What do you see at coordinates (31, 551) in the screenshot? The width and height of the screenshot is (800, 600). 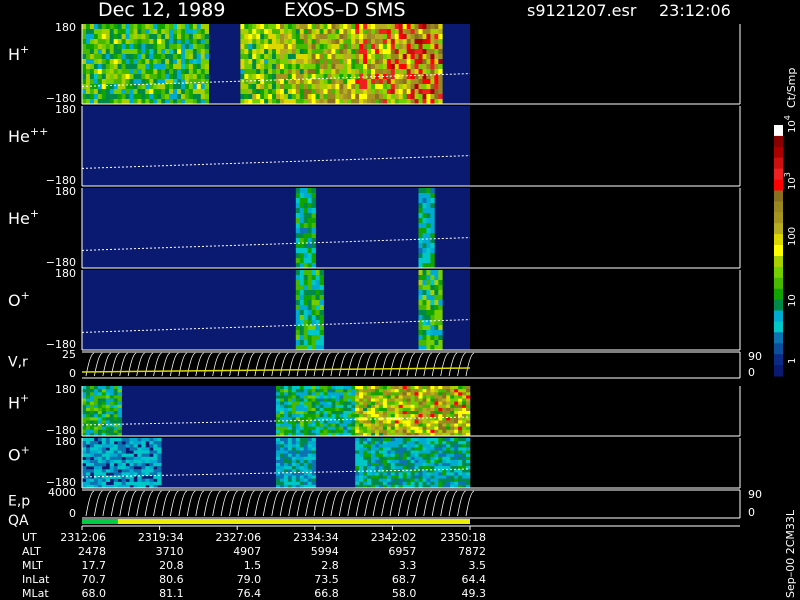 I see `orbit-row-label: ALT` at bounding box center [31, 551].